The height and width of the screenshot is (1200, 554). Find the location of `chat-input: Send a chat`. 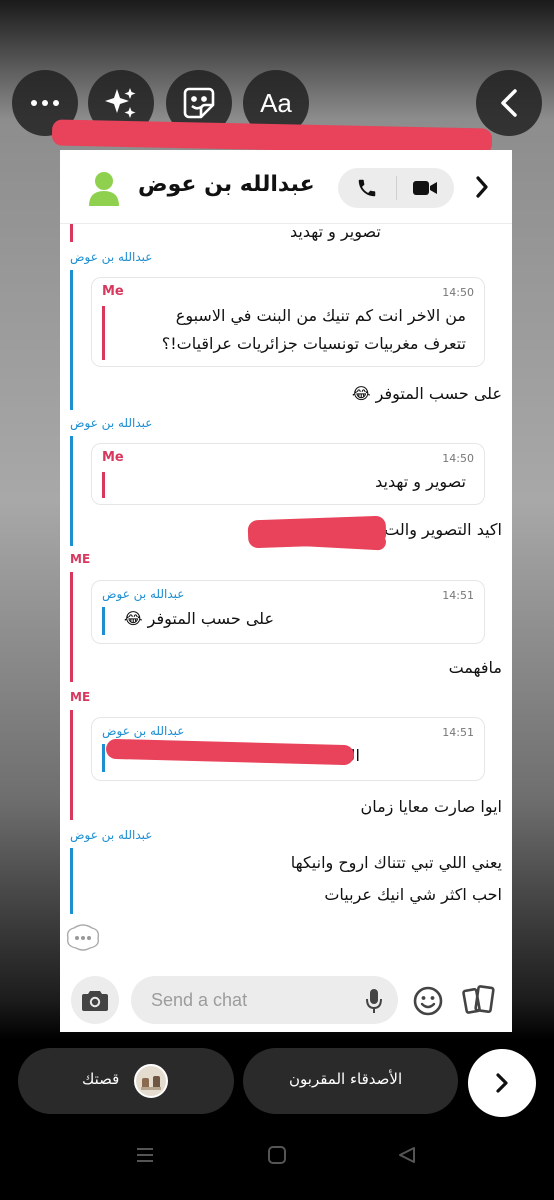

chat-input: Send a chat is located at coordinates (264, 1000).